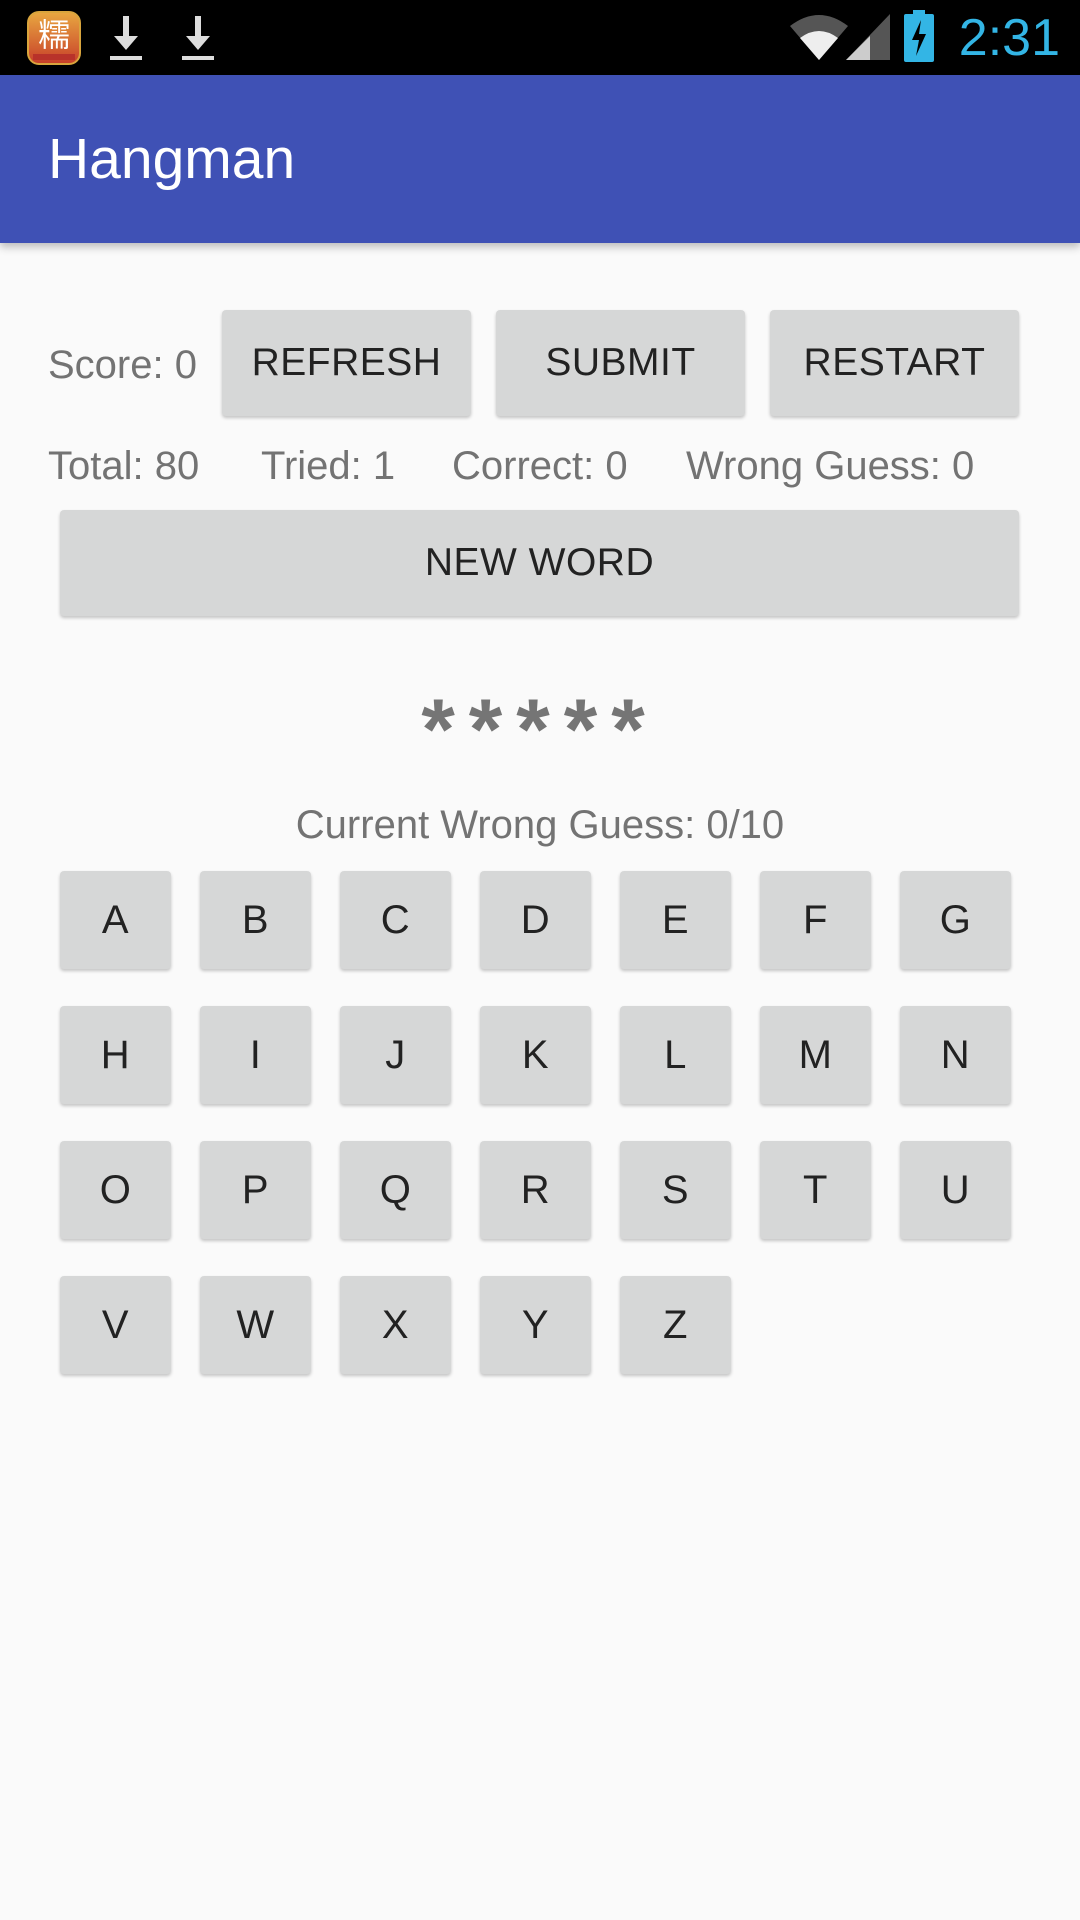  What do you see at coordinates (395, 920) in the screenshot?
I see `letter-key-c: C` at bounding box center [395, 920].